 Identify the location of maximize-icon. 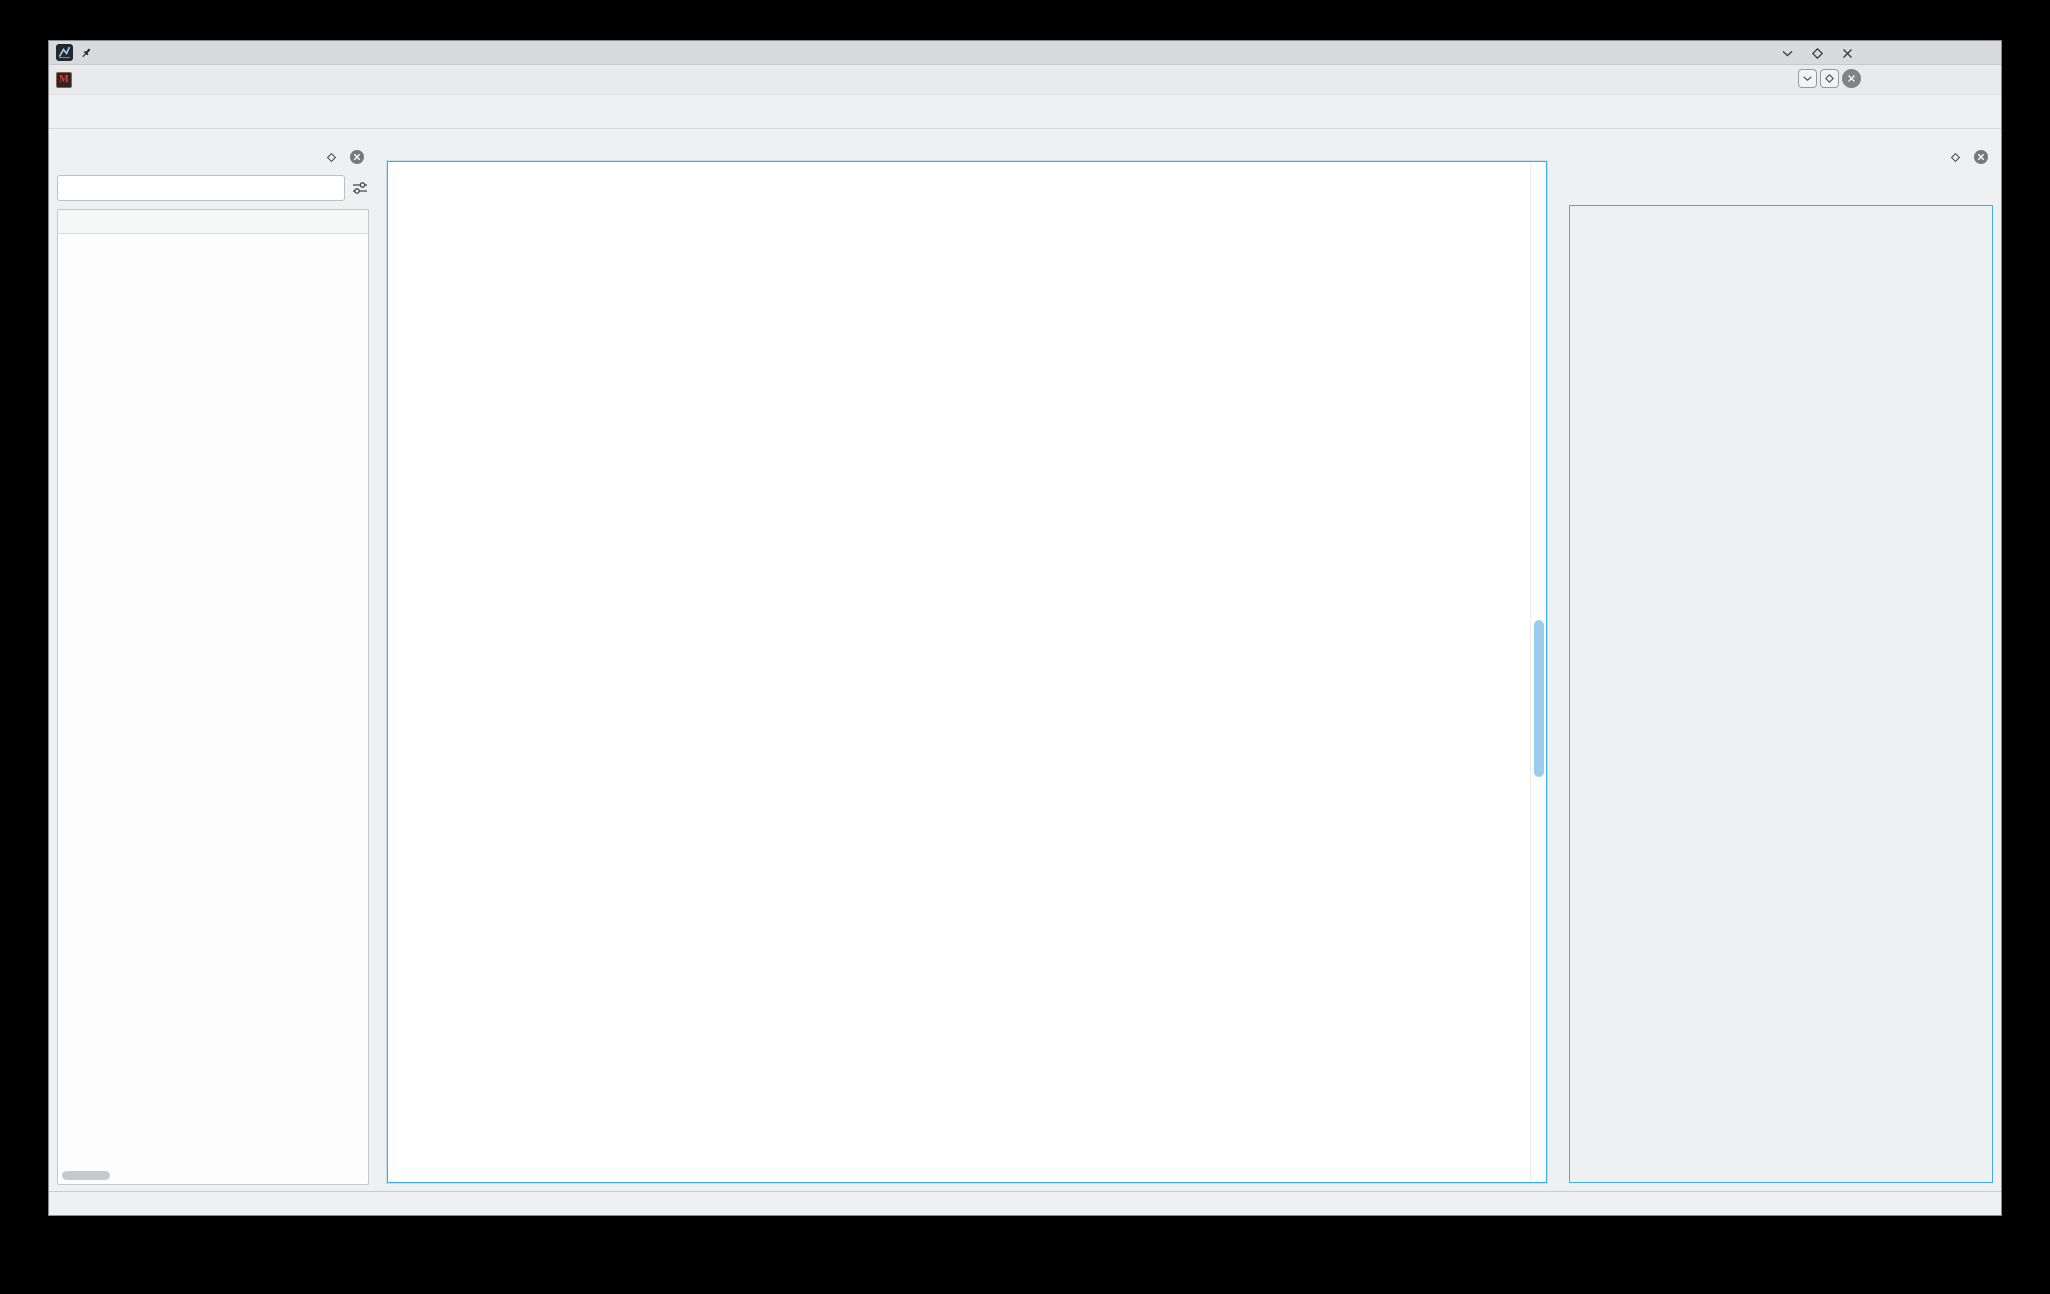
(1817, 53).